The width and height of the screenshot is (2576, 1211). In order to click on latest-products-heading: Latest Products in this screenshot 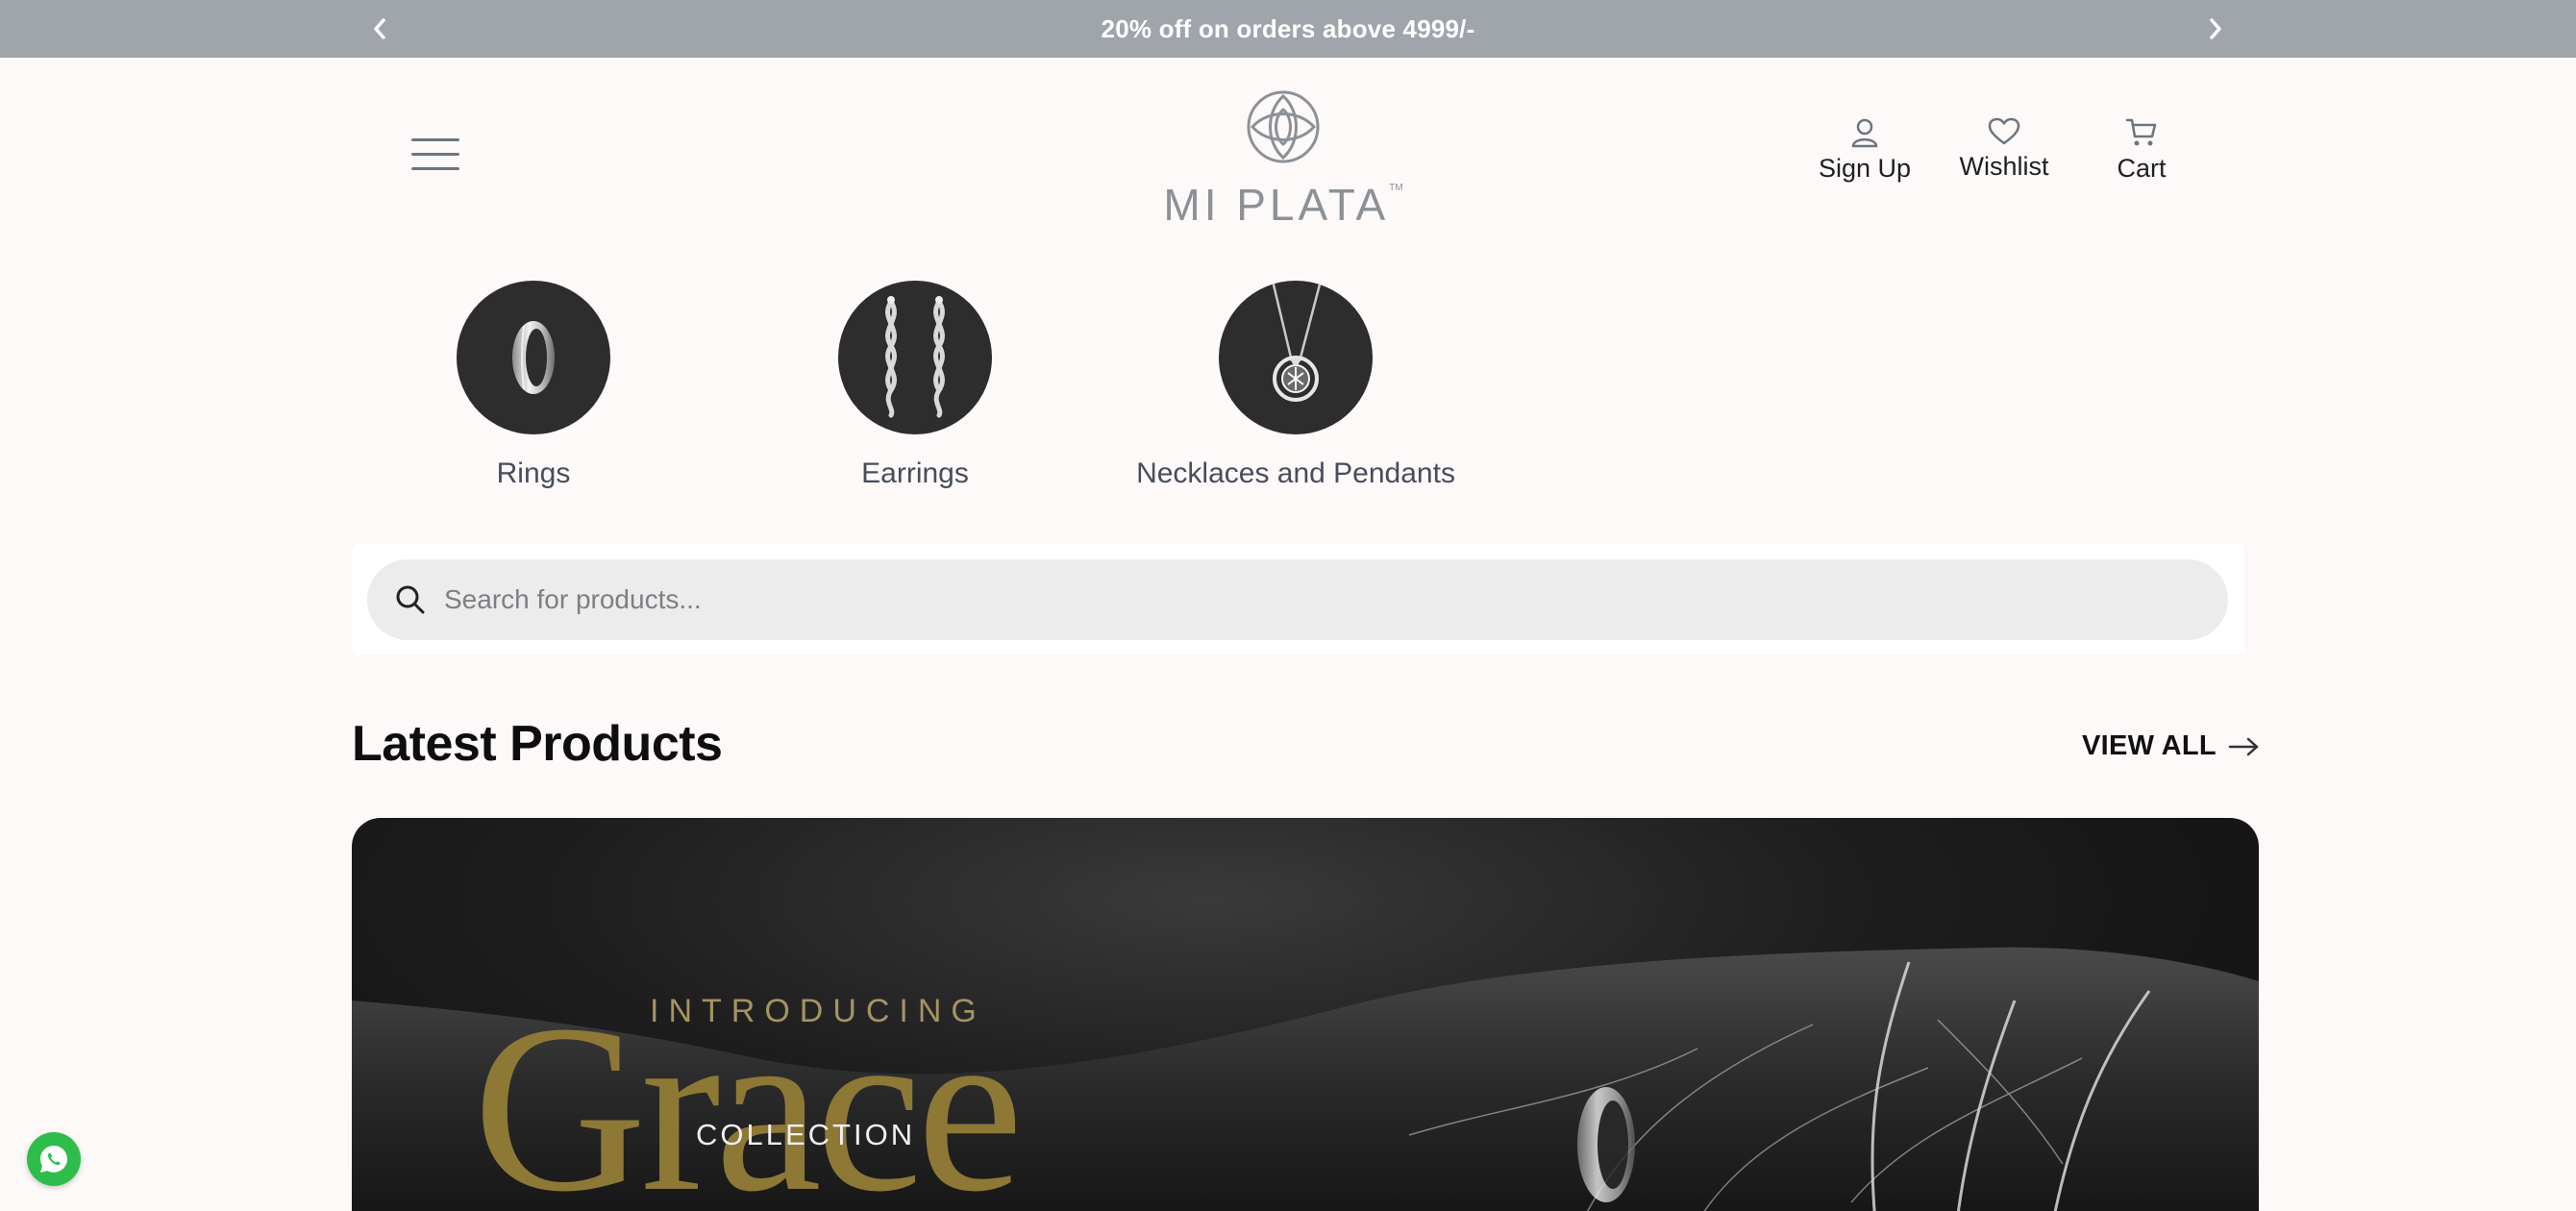, I will do `click(537, 744)`.